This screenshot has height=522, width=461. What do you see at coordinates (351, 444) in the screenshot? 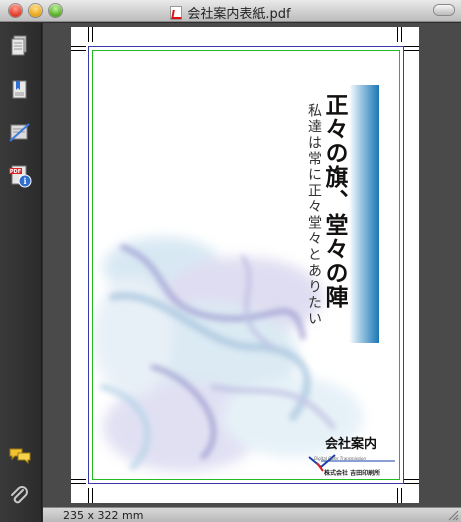
I see `company-profile-label: 会社案内` at bounding box center [351, 444].